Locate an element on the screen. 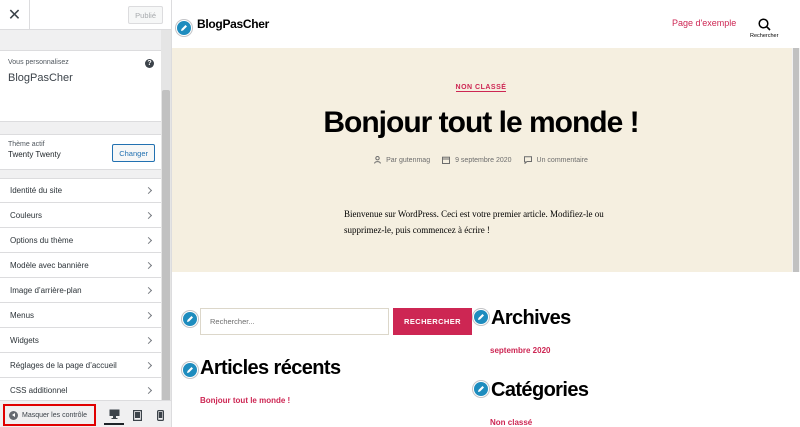 The image size is (800, 427). preview-scrollbar is located at coordinates (796, 163).